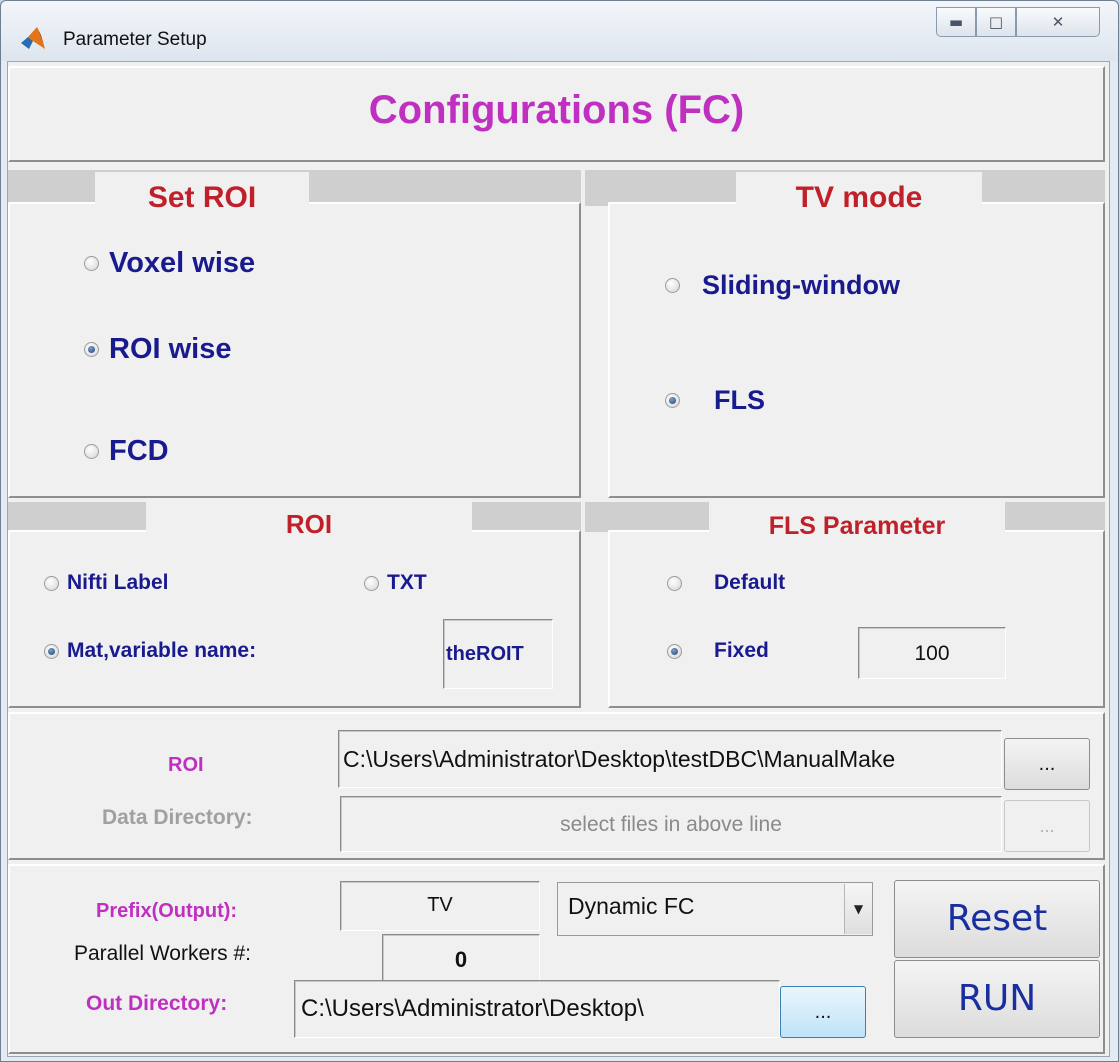 The image size is (1119, 1062). I want to click on page-title: Configurations (FC), so click(556, 110).